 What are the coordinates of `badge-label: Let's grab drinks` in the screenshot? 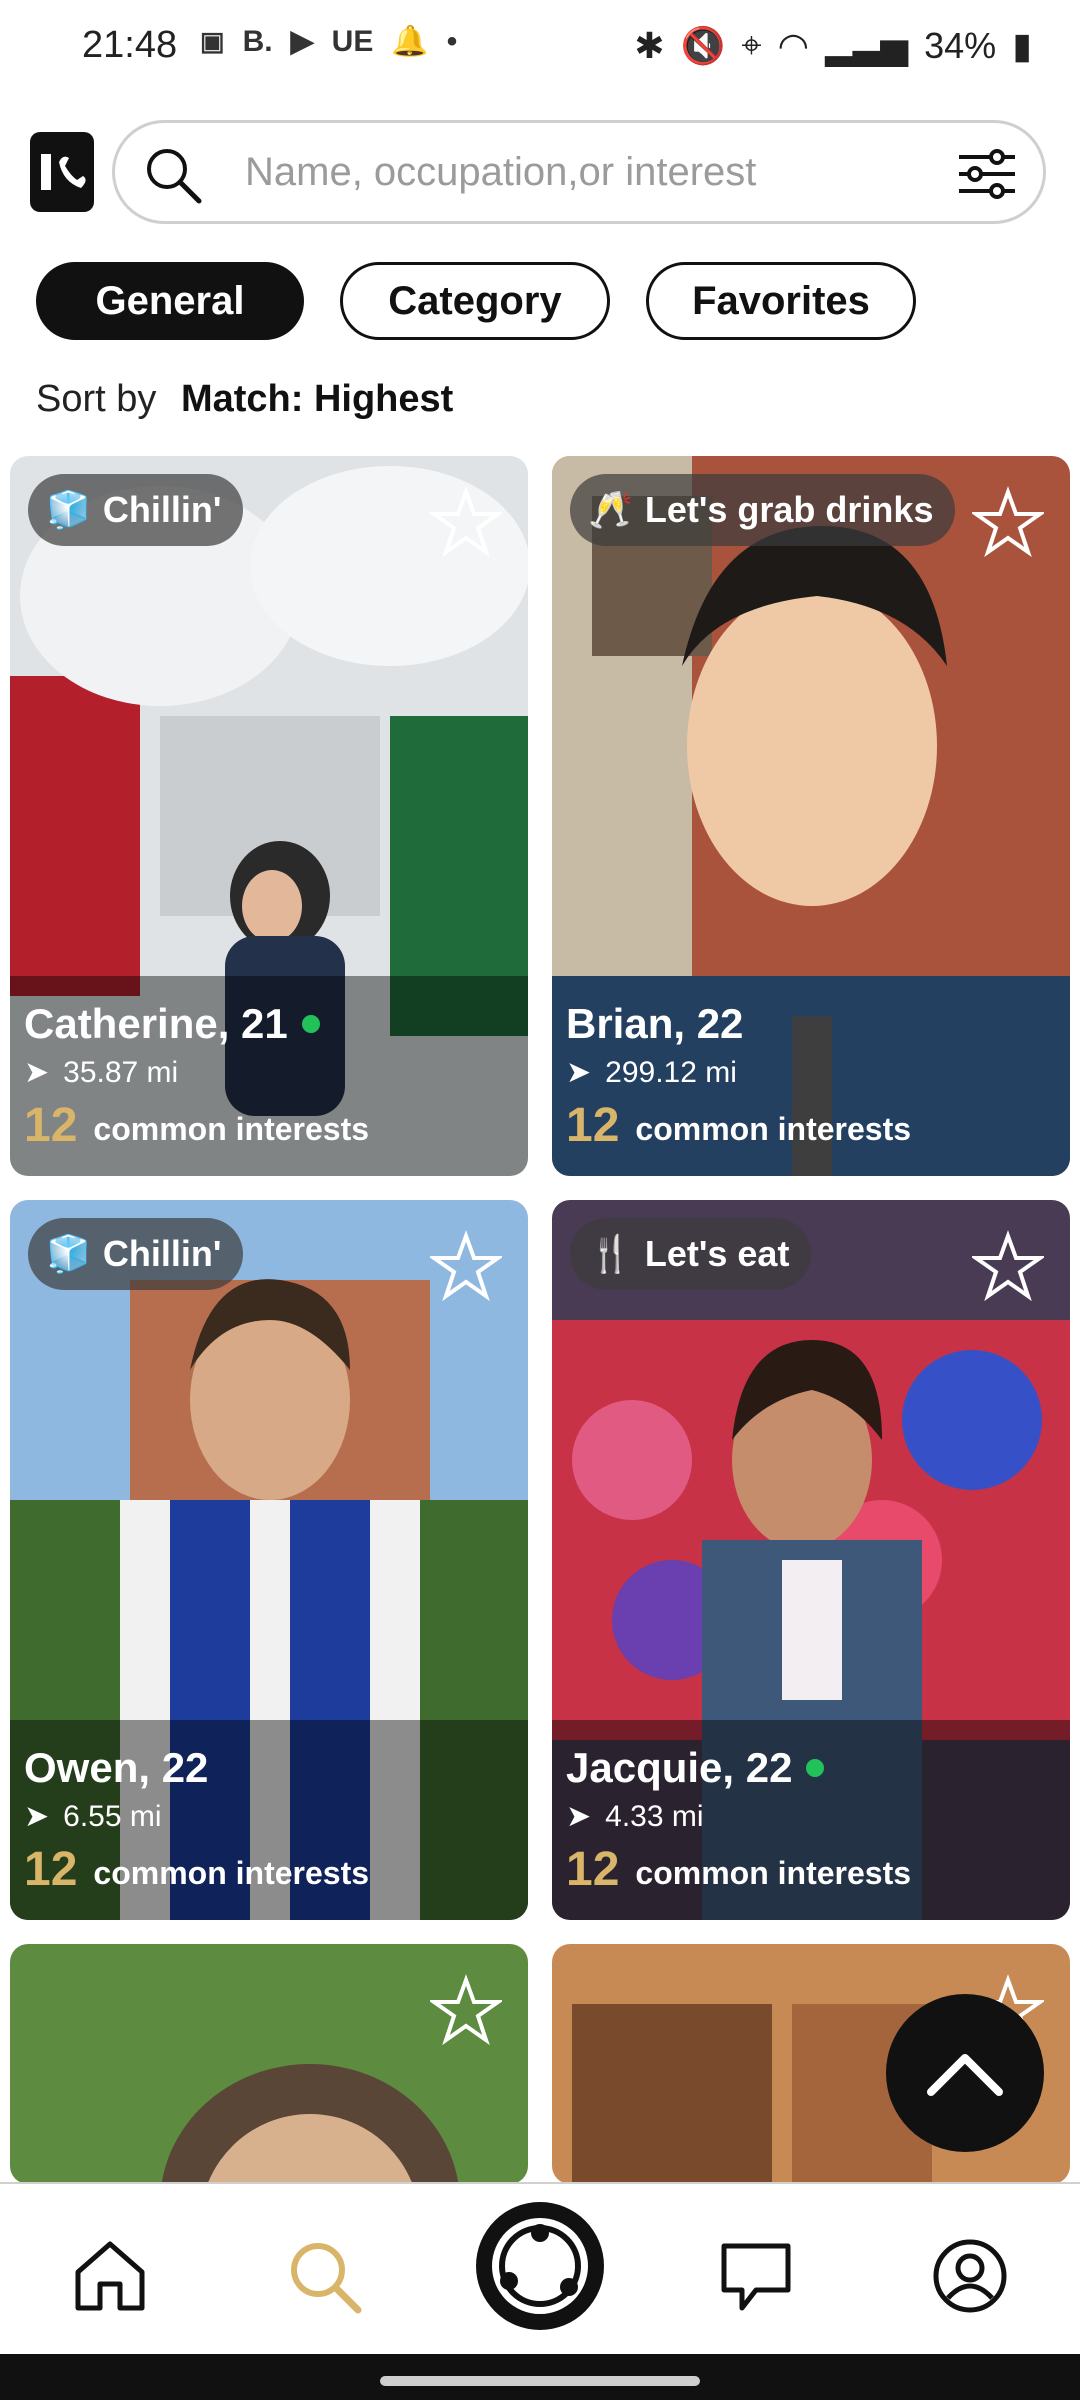 It's located at (789, 509).